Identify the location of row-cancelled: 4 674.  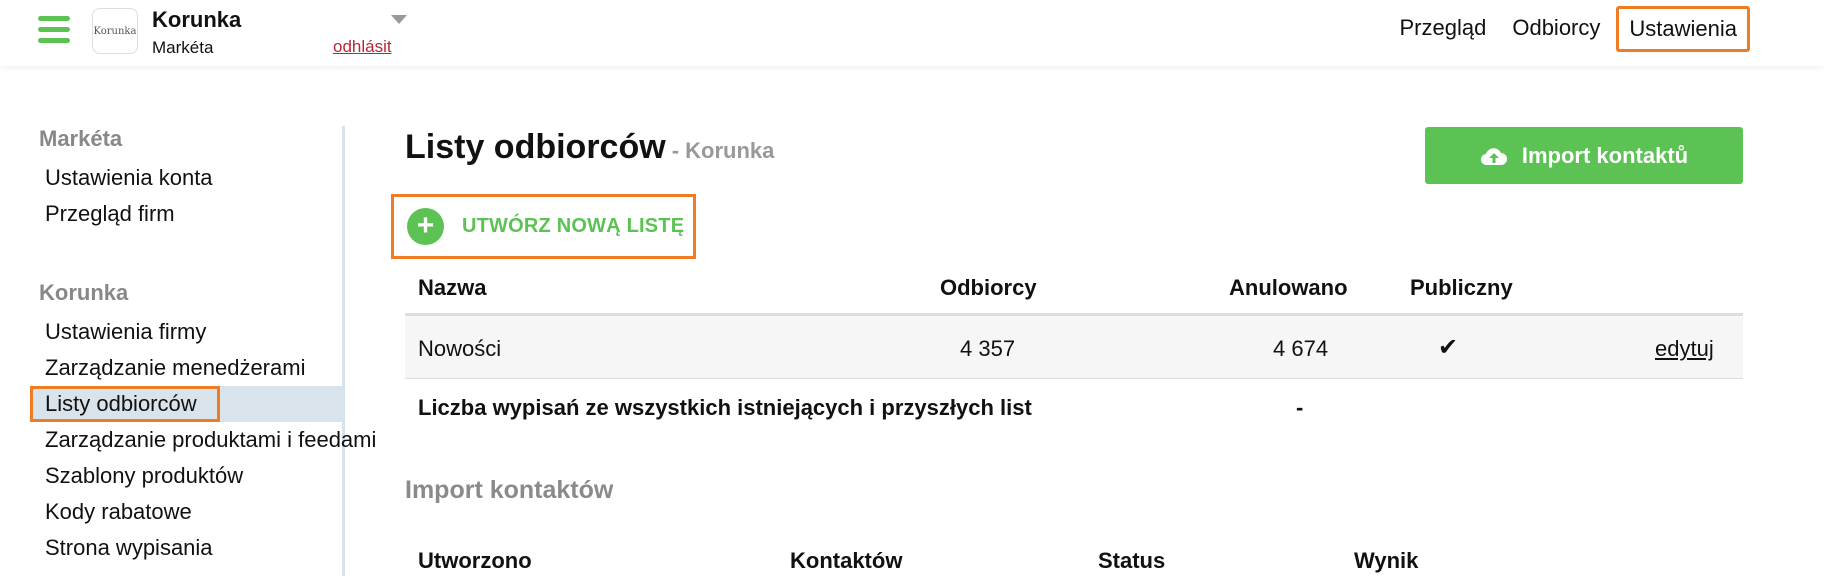
(1301, 348).